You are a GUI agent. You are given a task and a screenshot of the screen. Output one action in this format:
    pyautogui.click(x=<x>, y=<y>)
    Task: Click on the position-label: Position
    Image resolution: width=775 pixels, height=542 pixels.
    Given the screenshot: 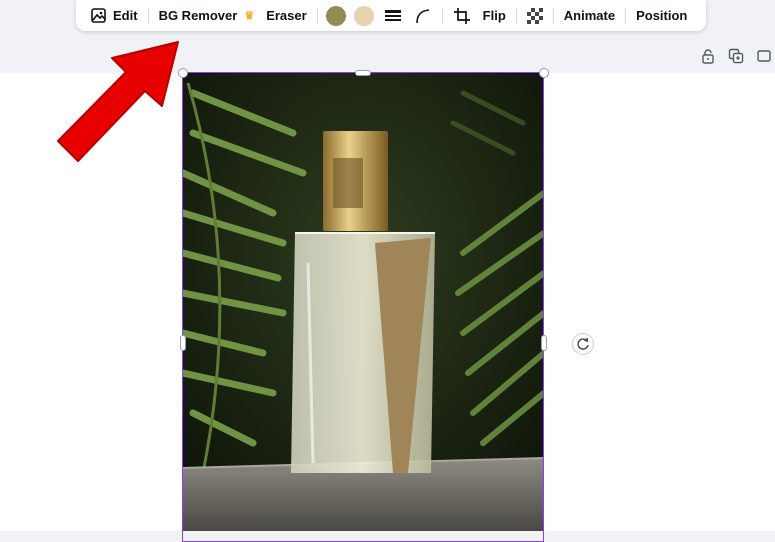 What is the action you would take?
    pyautogui.click(x=662, y=15)
    